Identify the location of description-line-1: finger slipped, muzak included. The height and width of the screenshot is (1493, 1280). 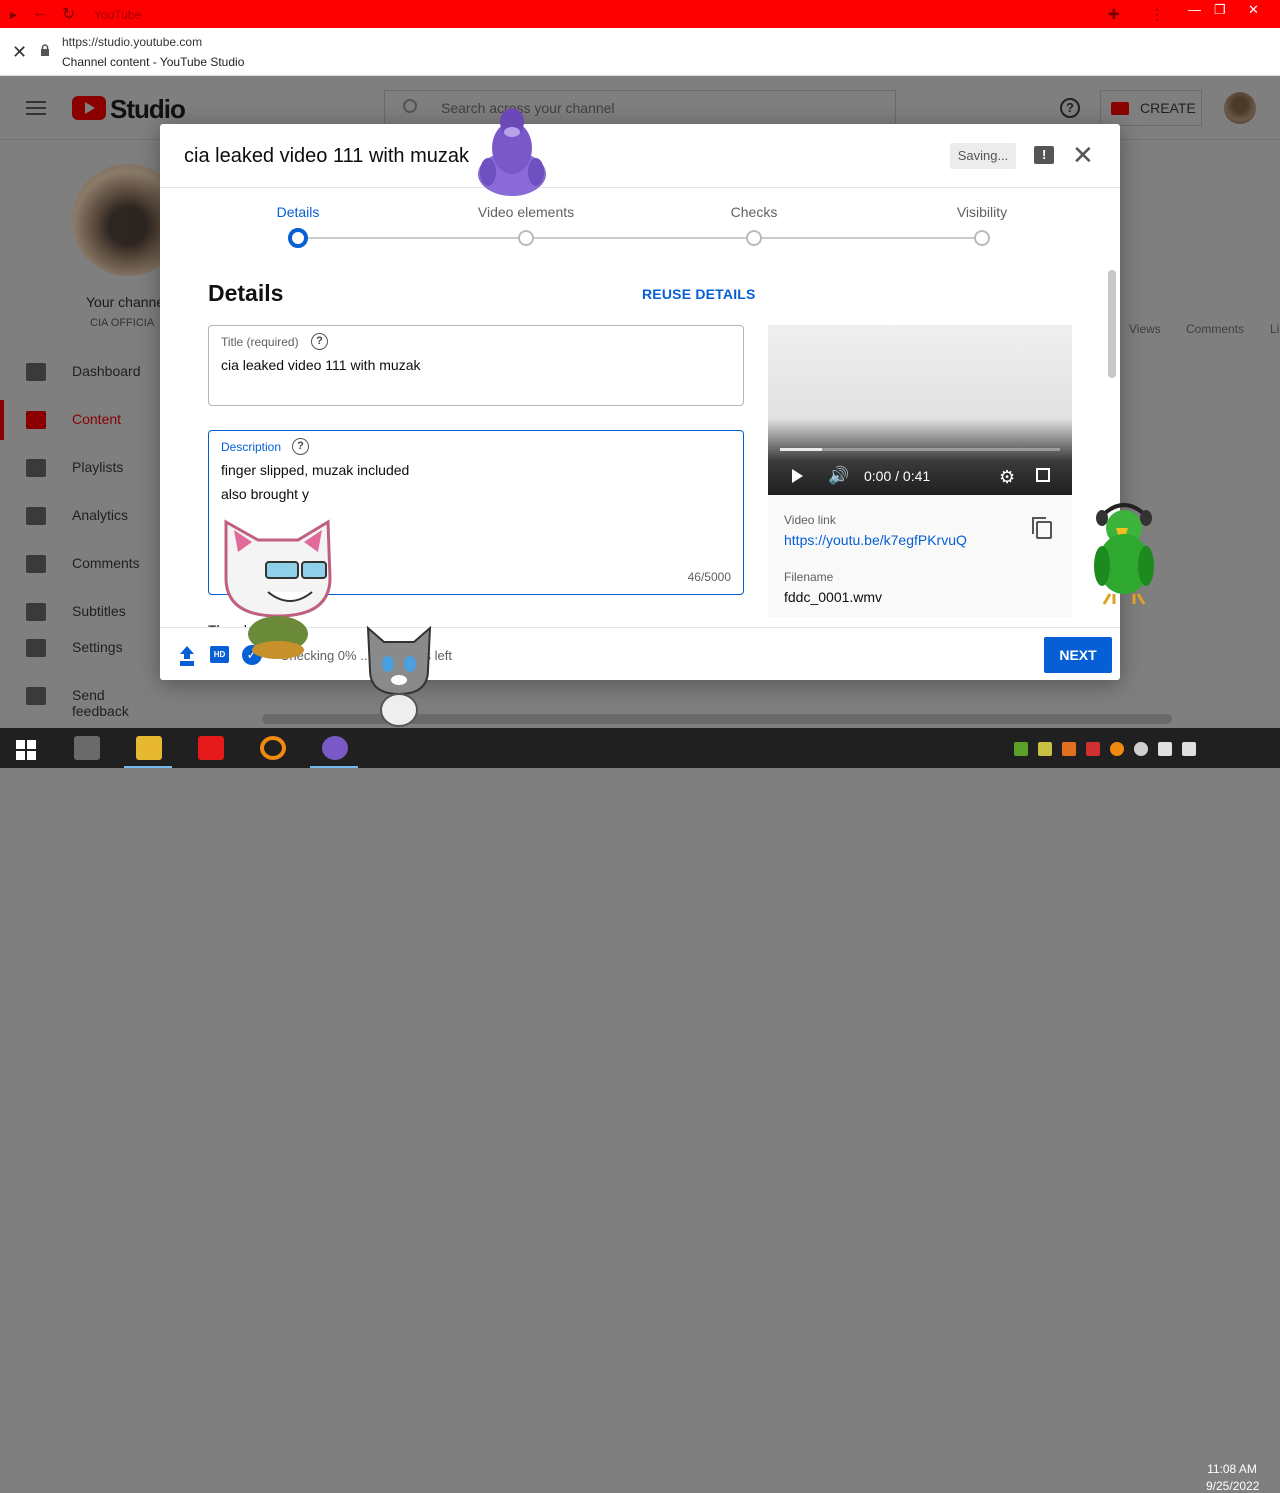
(315, 470).